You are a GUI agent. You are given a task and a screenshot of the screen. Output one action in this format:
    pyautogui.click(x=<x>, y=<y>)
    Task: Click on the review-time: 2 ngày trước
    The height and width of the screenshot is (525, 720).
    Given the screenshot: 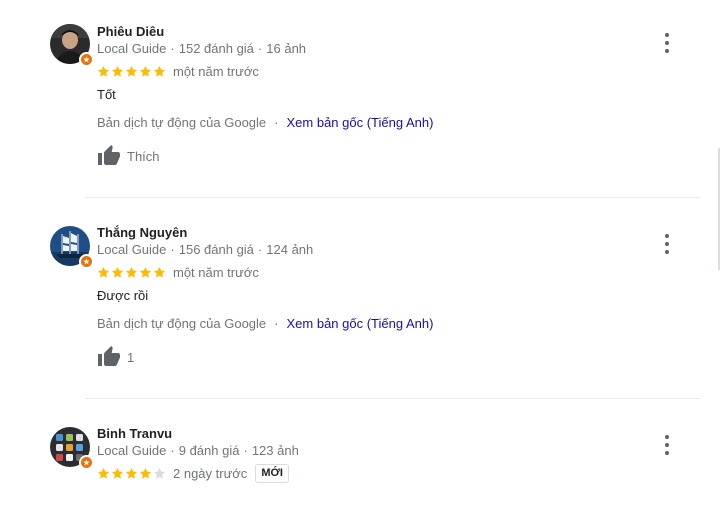 What is the action you would take?
    pyautogui.click(x=210, y=473)
    